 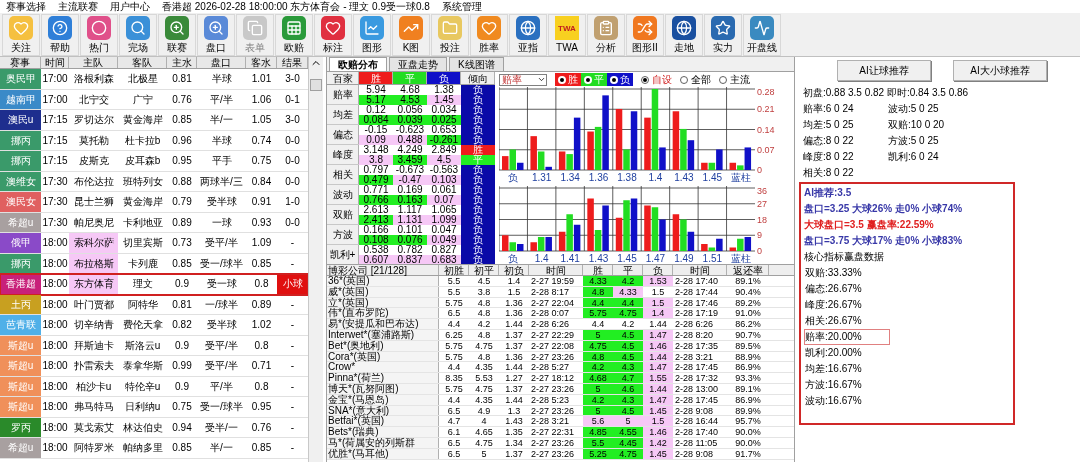 What do you see at coordinates (454, 335) in the screenshot?
I see `table-cell-text: 6.25` at bounding box center [454, 335].